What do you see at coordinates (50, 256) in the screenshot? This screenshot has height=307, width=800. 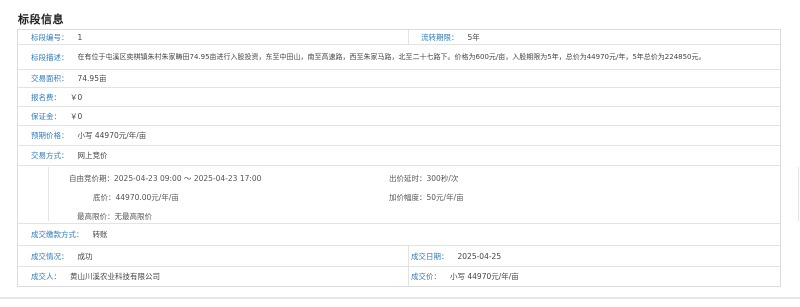 I see `deal-status-label: 成交情况：` at bounding box center [50, 256].